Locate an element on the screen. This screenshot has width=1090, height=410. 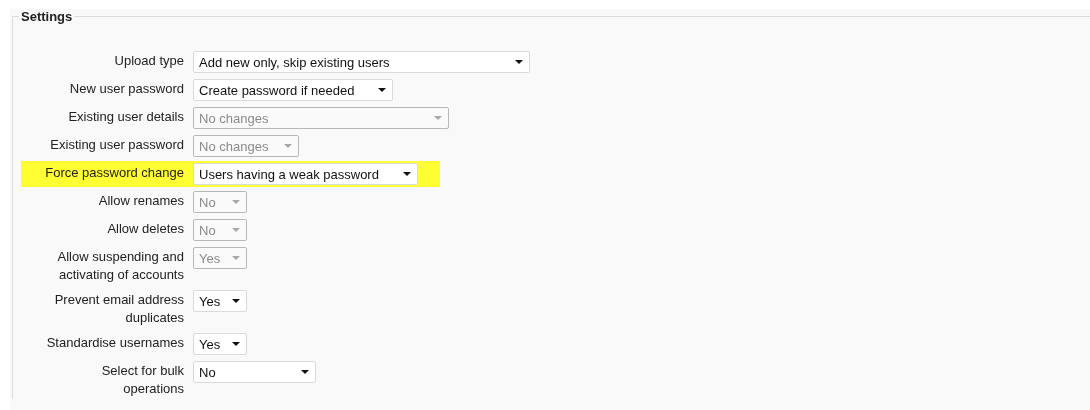
dropdown: Create password if needed is located at coordinates (293, 90).